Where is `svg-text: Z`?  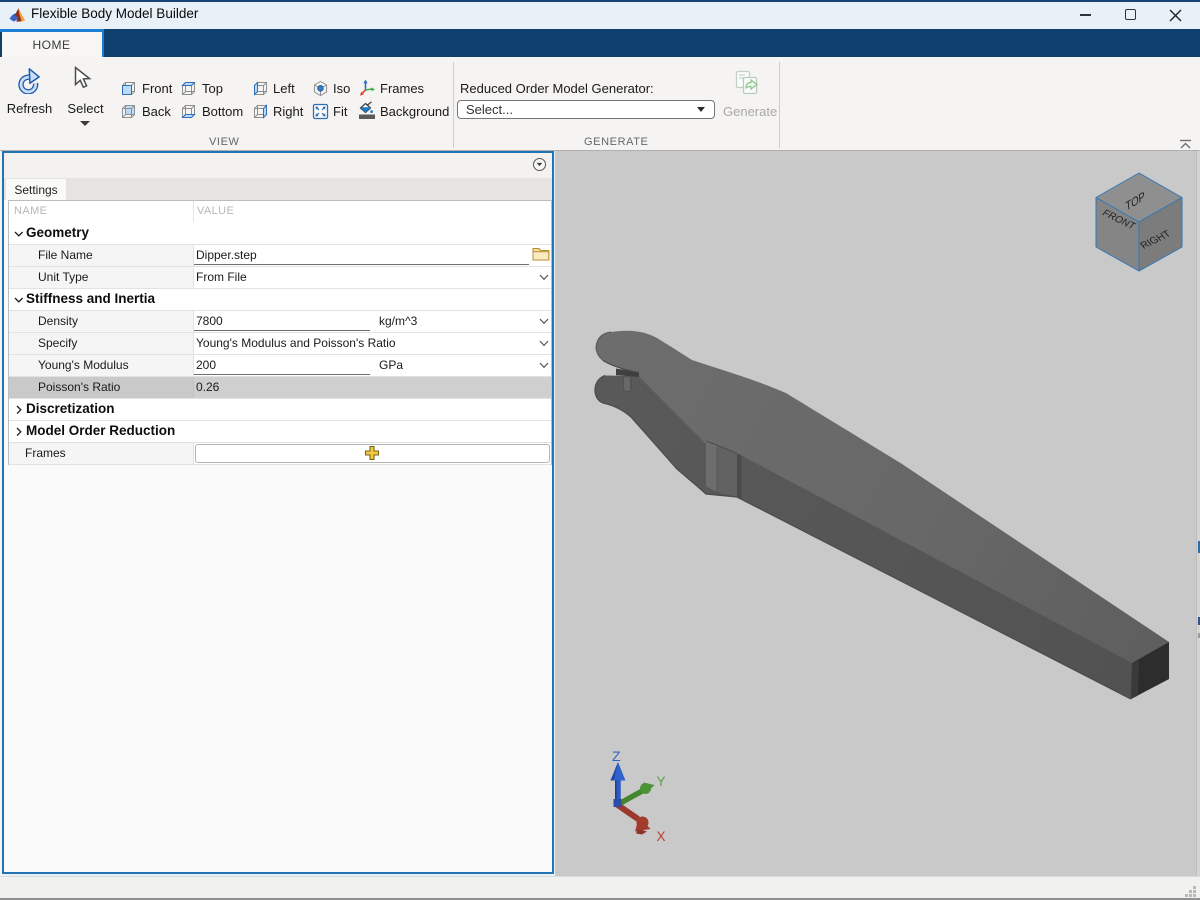 svg-text: Z is located at coordinates (616, 756).